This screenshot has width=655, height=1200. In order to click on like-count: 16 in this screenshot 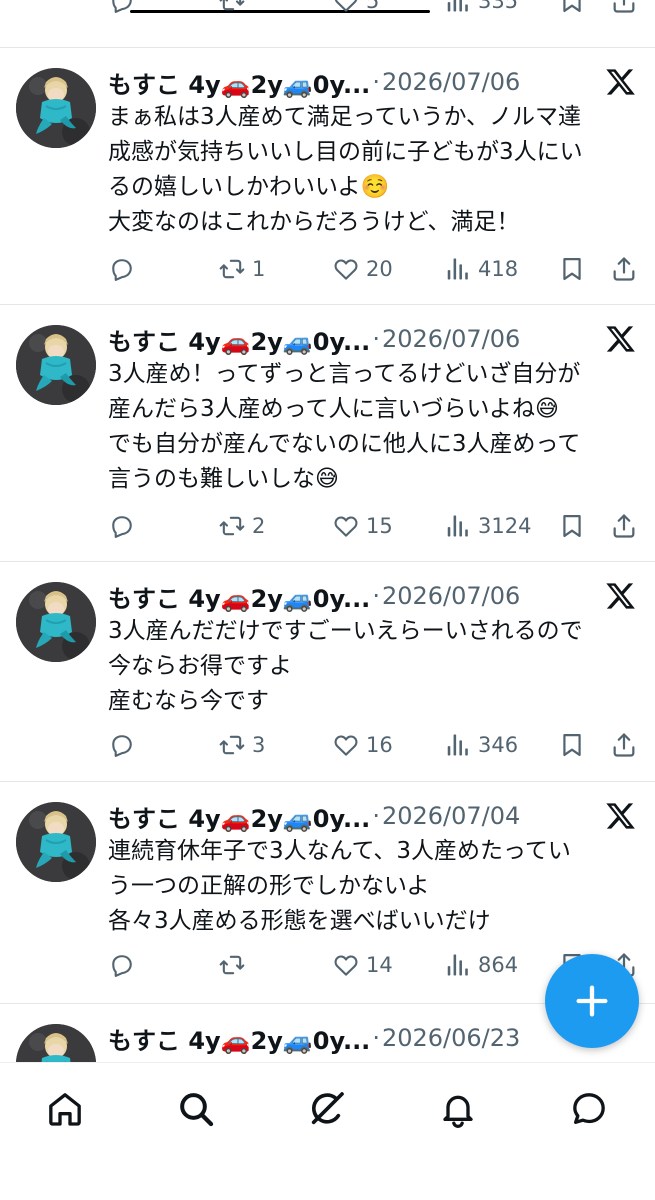, I will do `click(379, 745)`.